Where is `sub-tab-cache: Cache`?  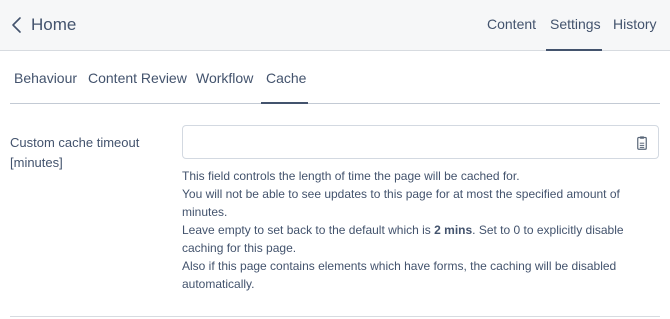
sub-tab-cache: Cache is located at coordinates (286, 78).